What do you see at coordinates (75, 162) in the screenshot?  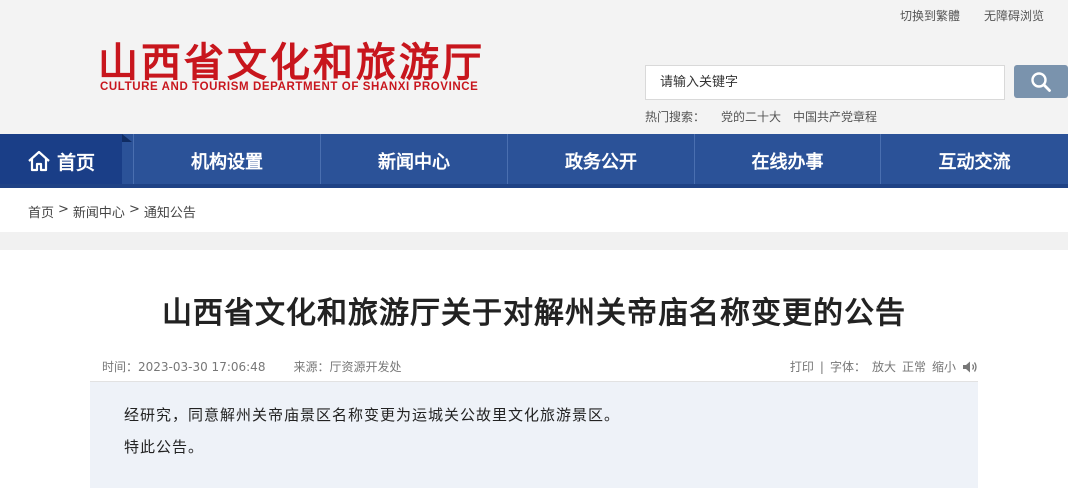 I see `nav-home-label: 首页` at bounding box center [75, 162].